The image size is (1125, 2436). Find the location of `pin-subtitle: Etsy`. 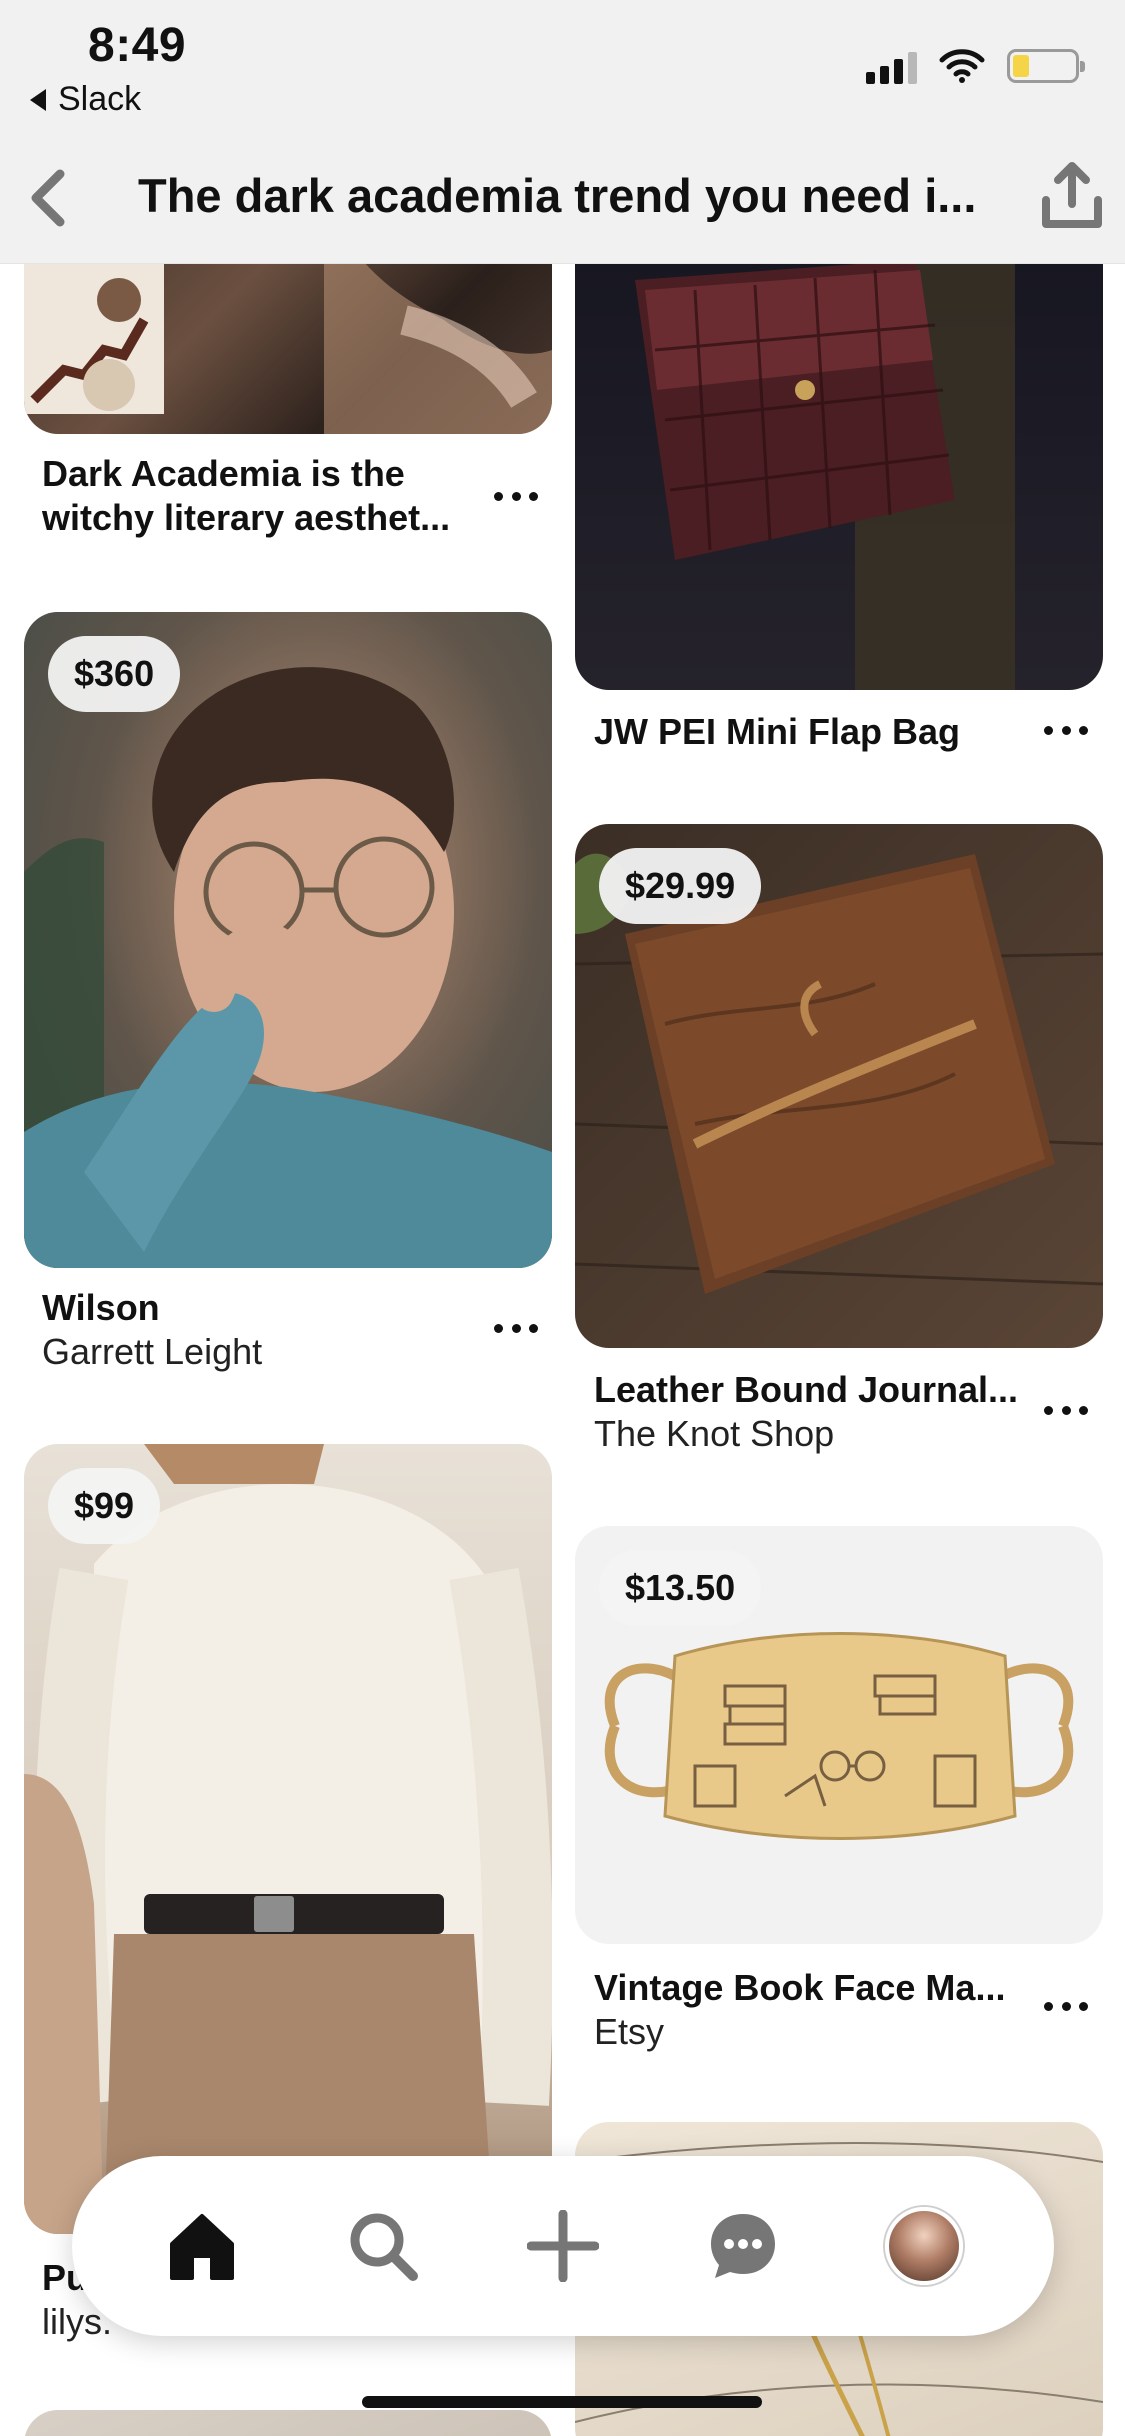

pin-subtitle: Etsy is located at coordinates (804, 2032).